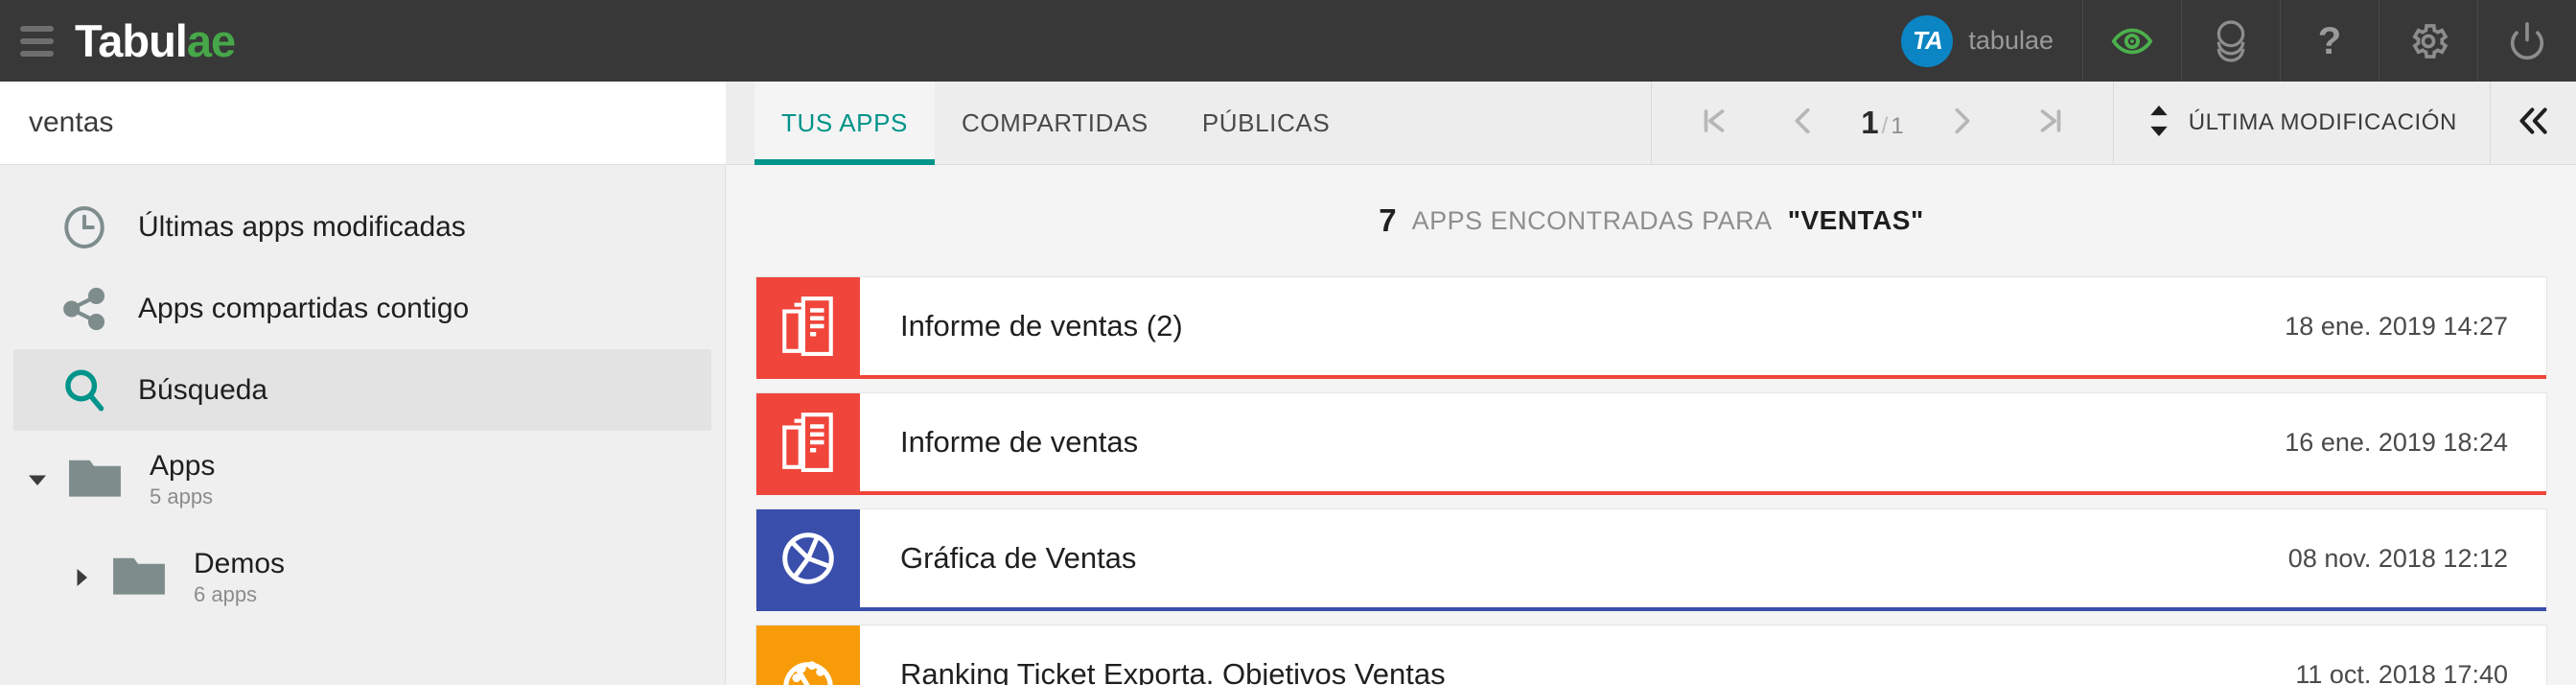  I want to click on tab-compartidas: COMPARTIDAS, so click(1055, 123).